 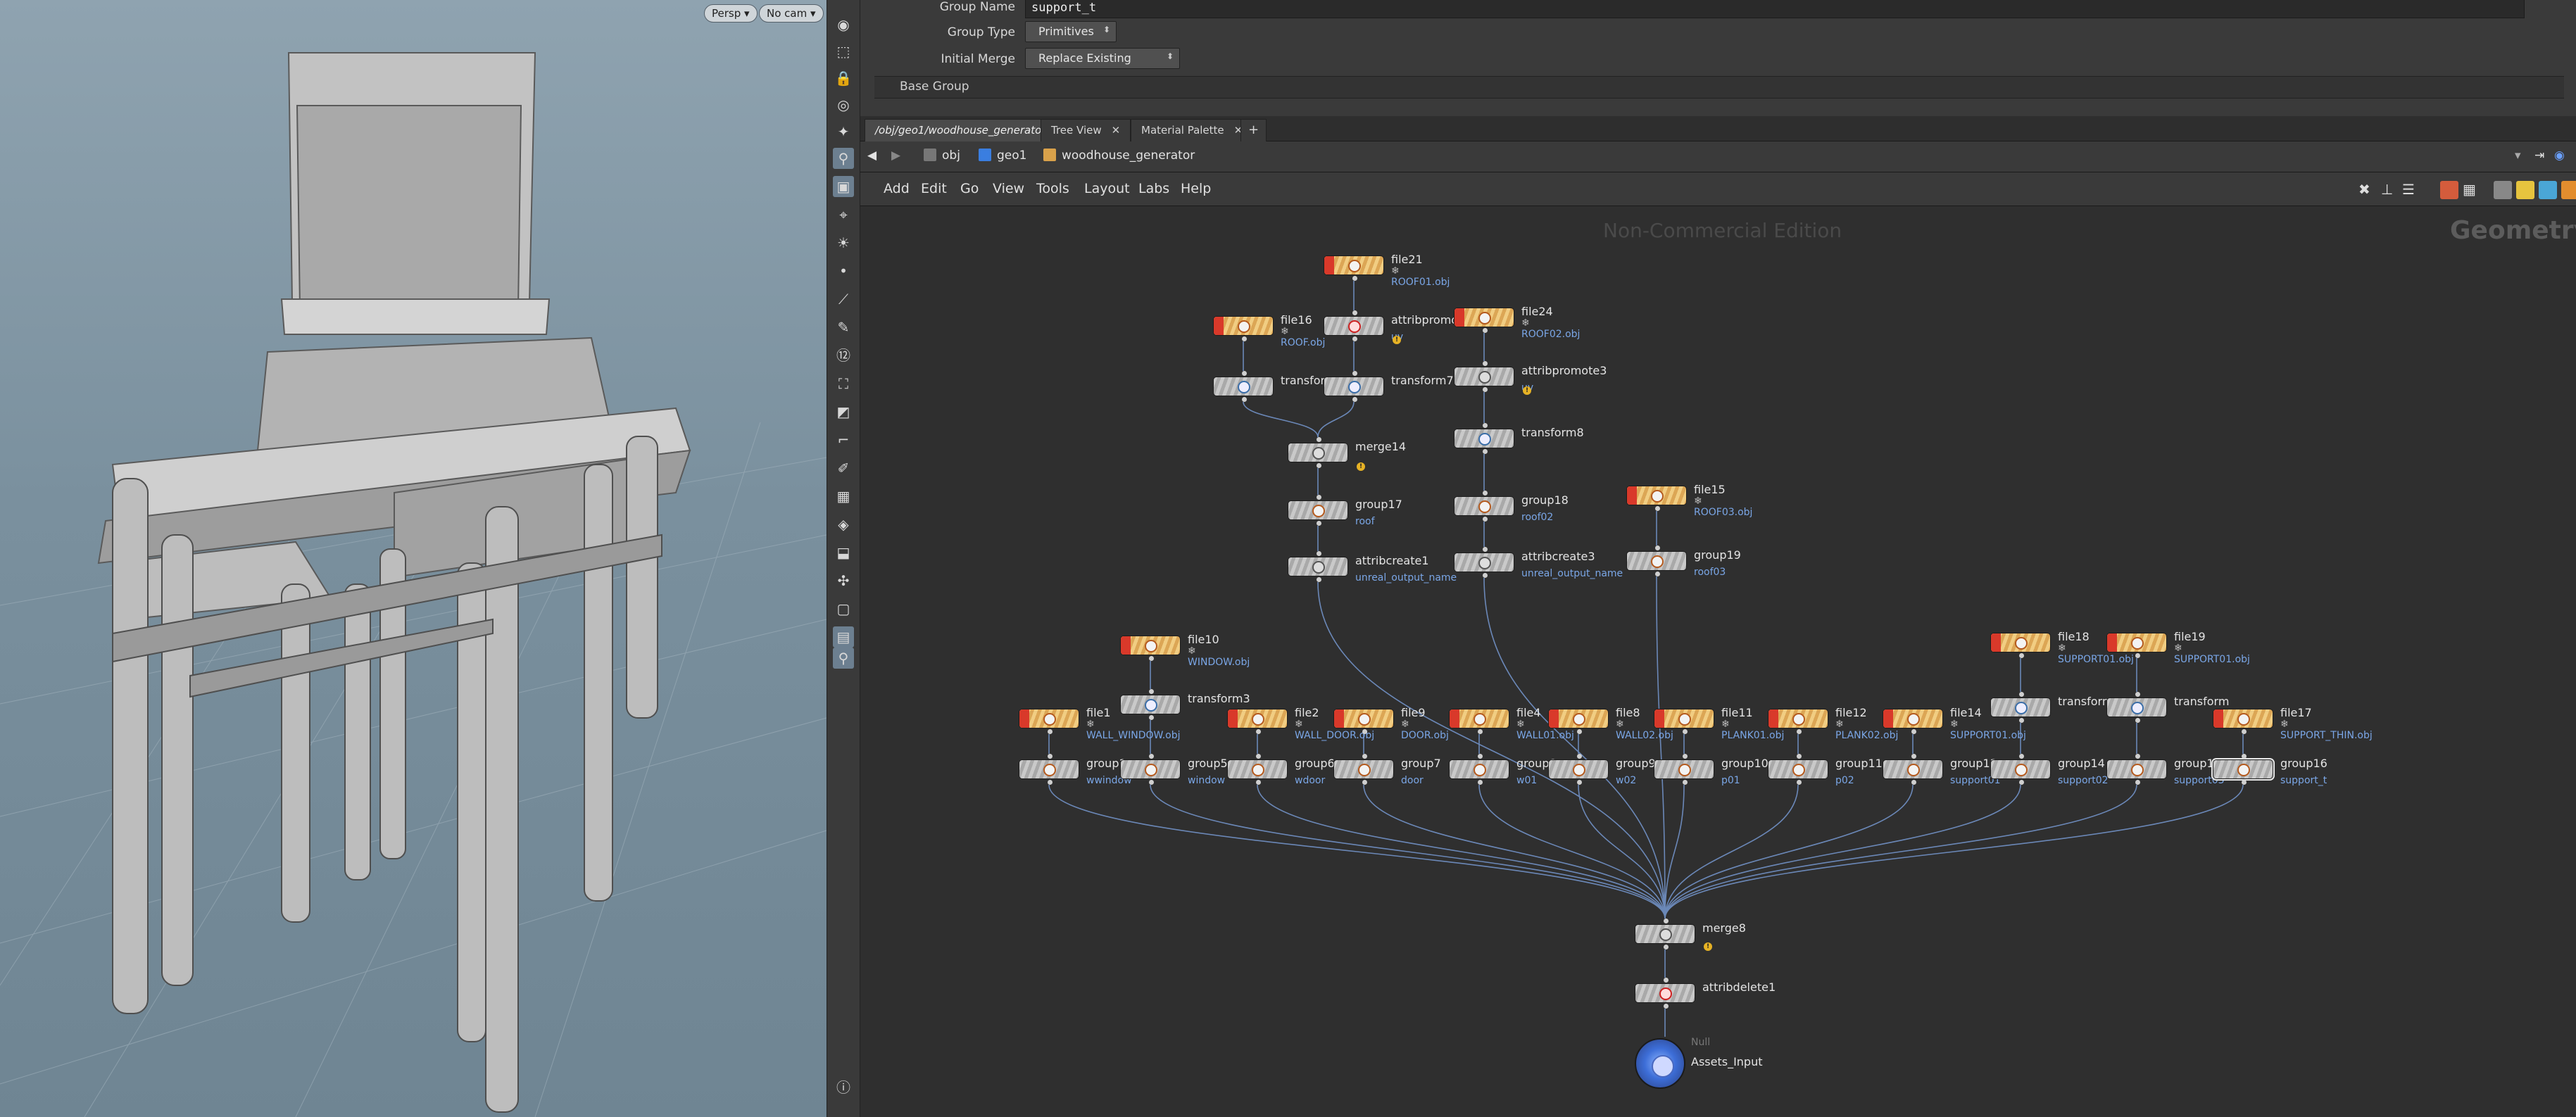 I want to click on node-group6, so click(x=1257, y=769).